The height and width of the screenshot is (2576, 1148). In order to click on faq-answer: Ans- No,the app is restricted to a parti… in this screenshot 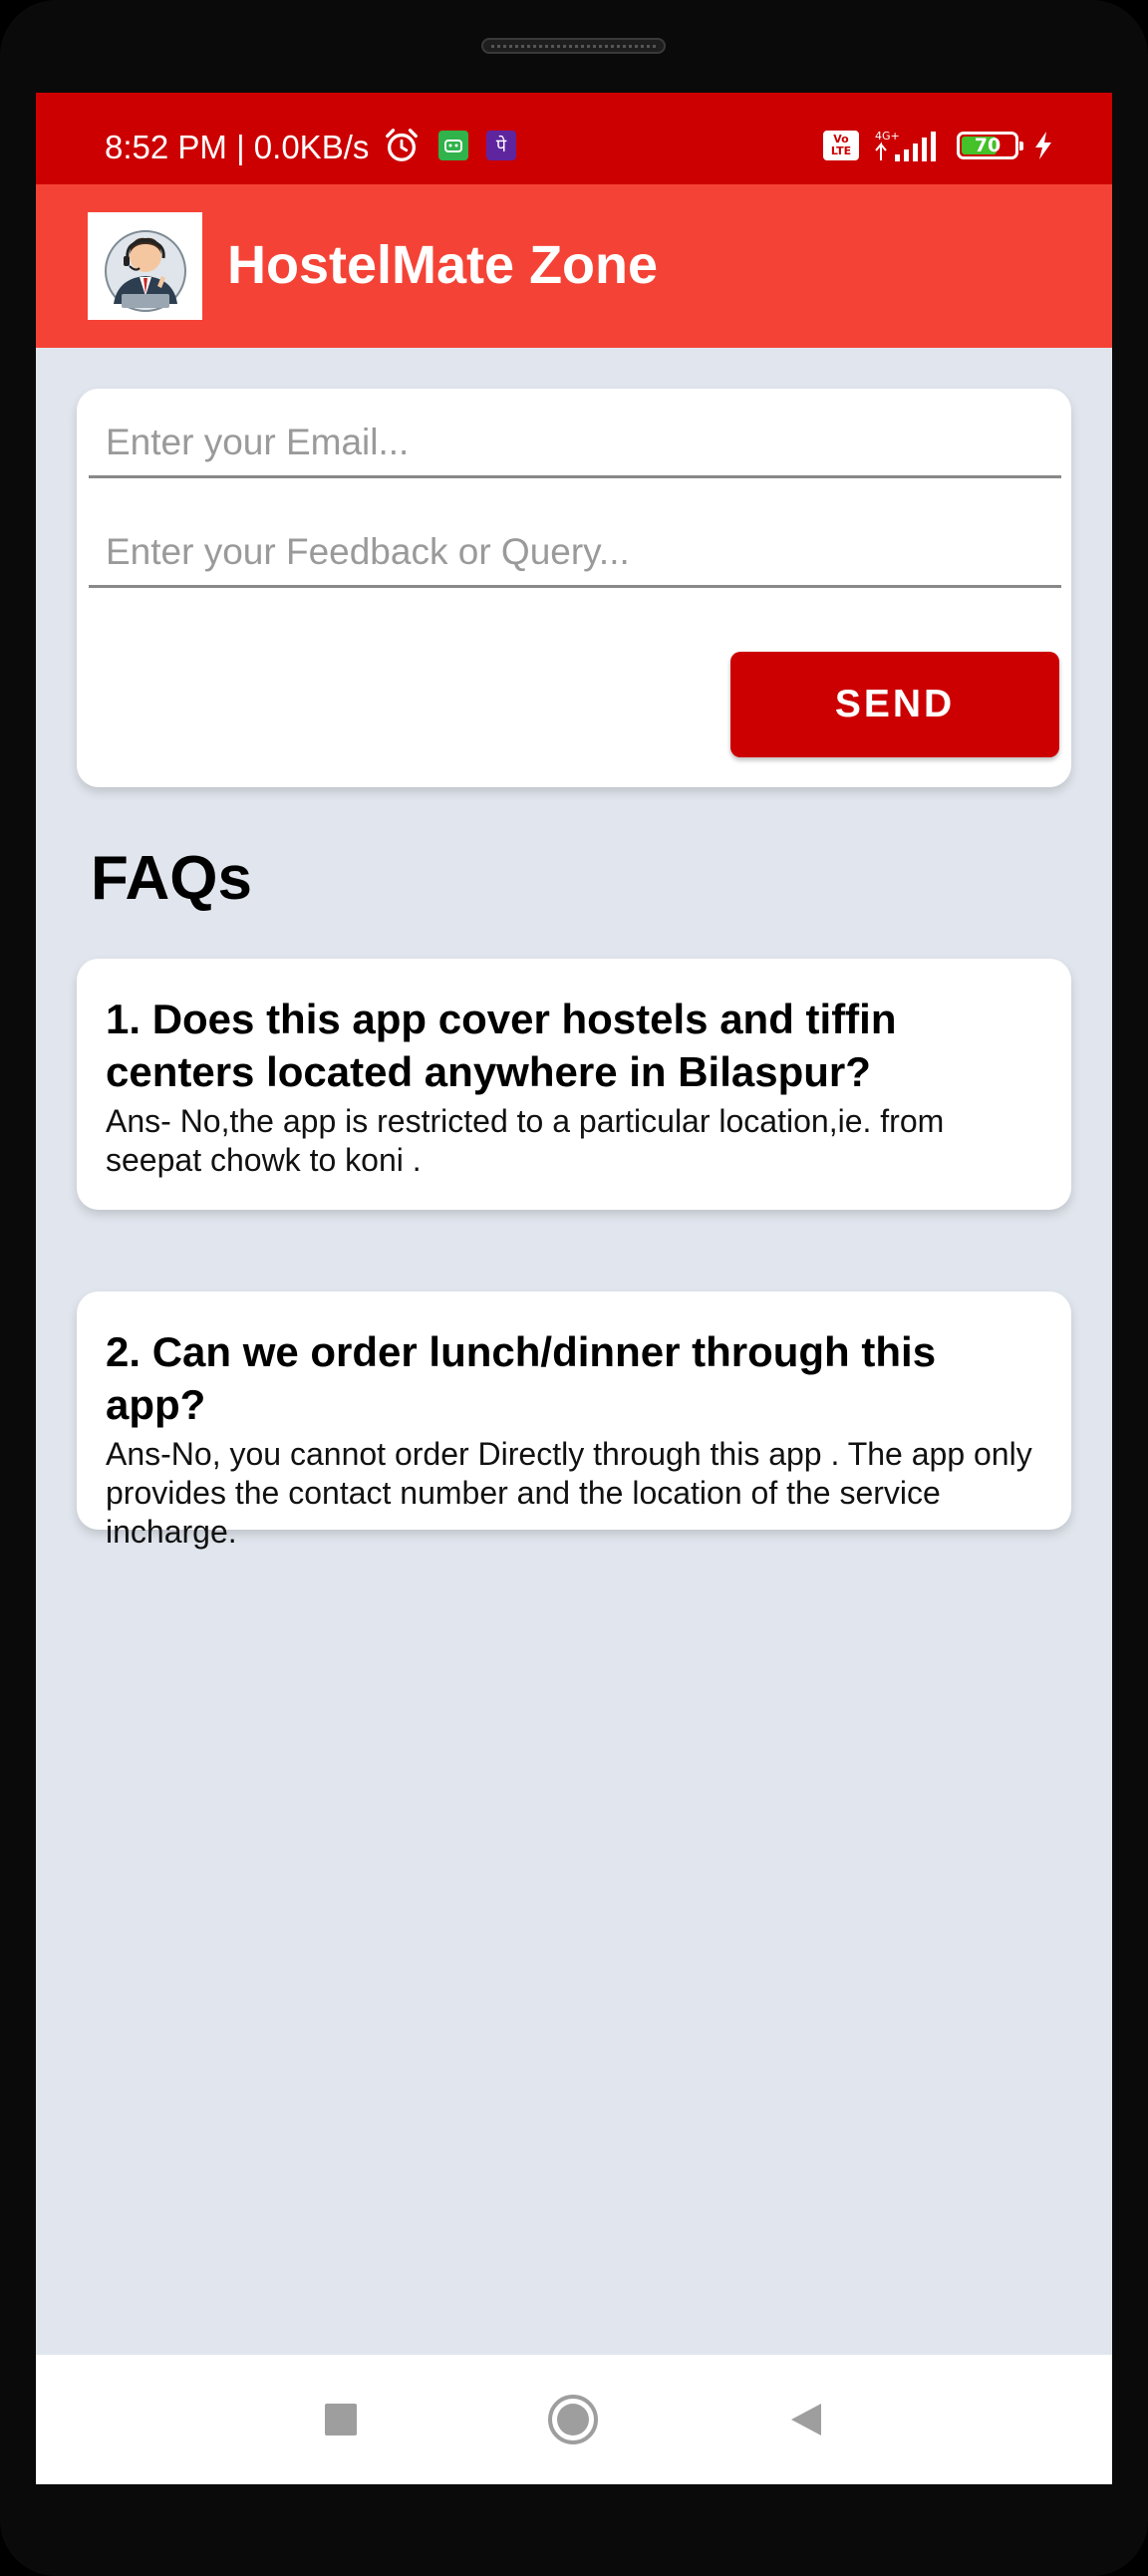, I will do `click(525, 1140)`.